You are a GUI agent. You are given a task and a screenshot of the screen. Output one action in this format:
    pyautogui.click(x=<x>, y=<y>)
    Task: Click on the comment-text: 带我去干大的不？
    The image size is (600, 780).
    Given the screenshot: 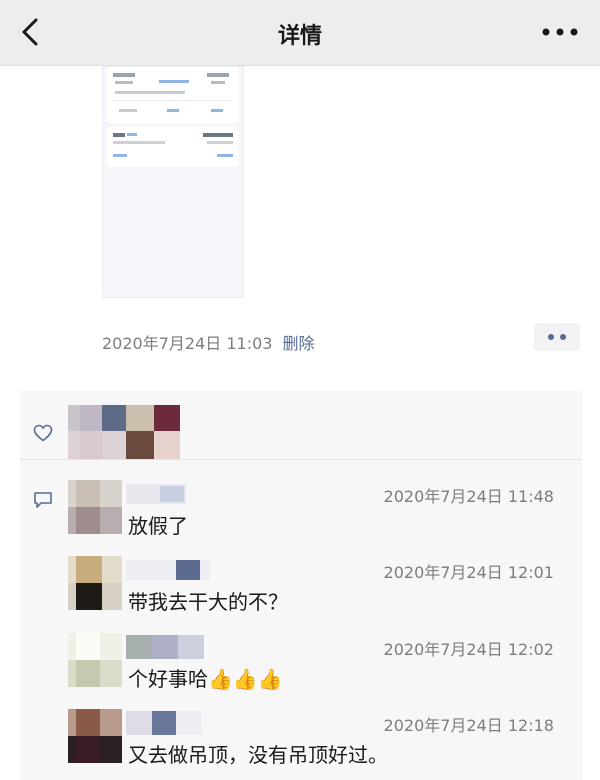 What is the action you would take?
    pyautogui.click(x=208, y=602)
    